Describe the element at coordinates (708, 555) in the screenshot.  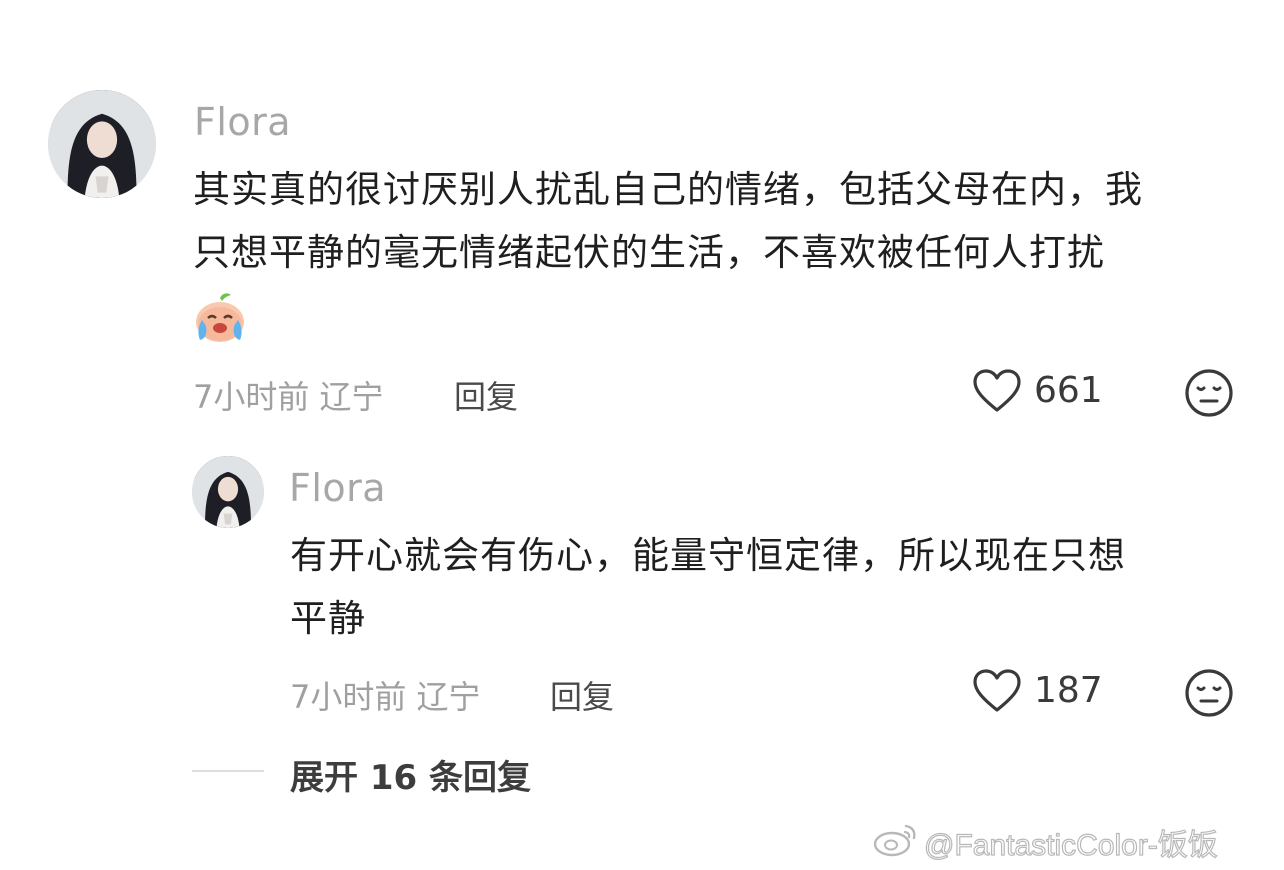
I see `reply-text-line: 有开心就会有伤心，能量守恒定律，所以现在只想` at that location.